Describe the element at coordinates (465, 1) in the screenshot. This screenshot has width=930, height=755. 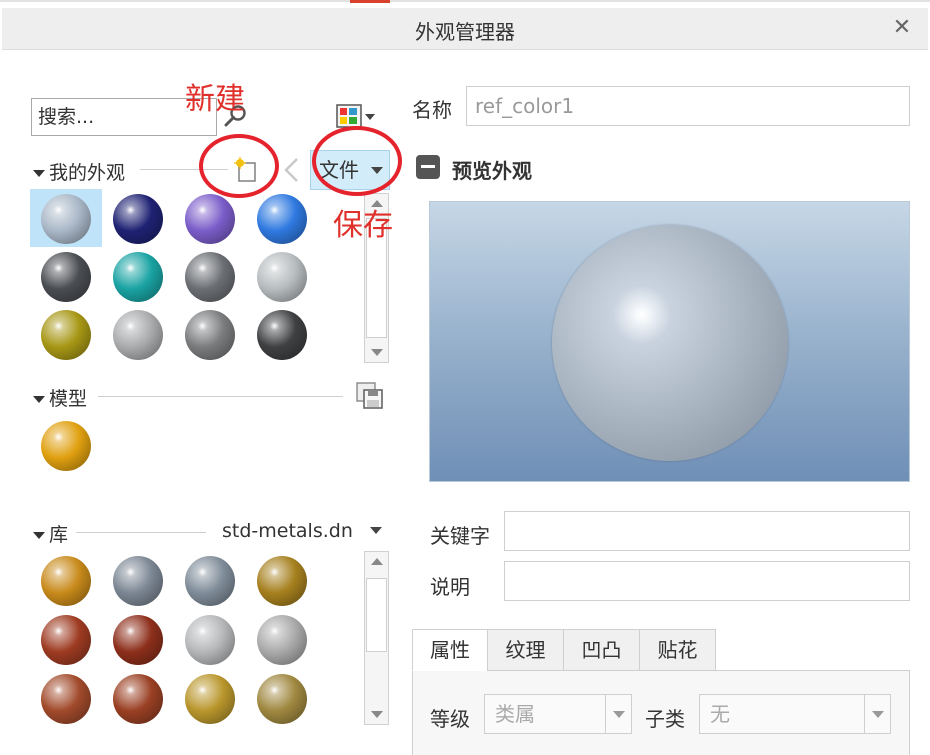
I see `window-top-border` at that location.